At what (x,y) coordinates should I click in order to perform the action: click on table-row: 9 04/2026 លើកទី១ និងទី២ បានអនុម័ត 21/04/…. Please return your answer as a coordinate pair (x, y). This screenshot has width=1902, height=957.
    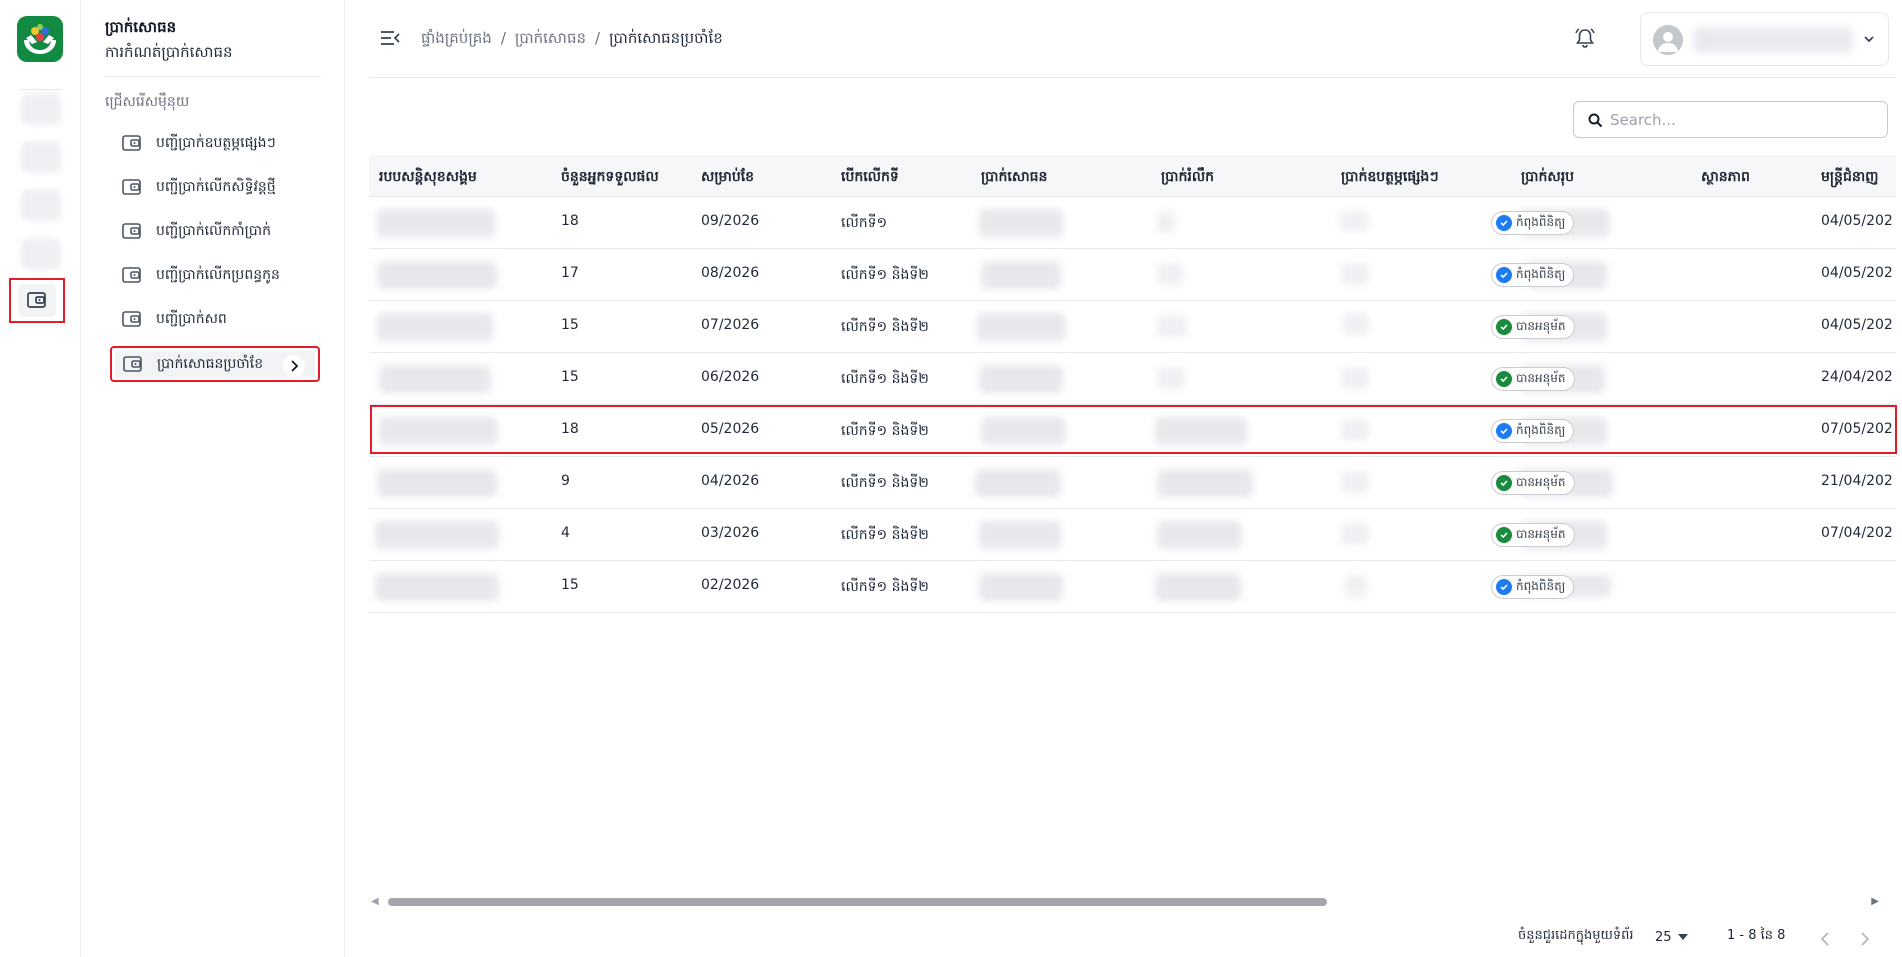
    Looking at the image, I should click on (1132, 483).